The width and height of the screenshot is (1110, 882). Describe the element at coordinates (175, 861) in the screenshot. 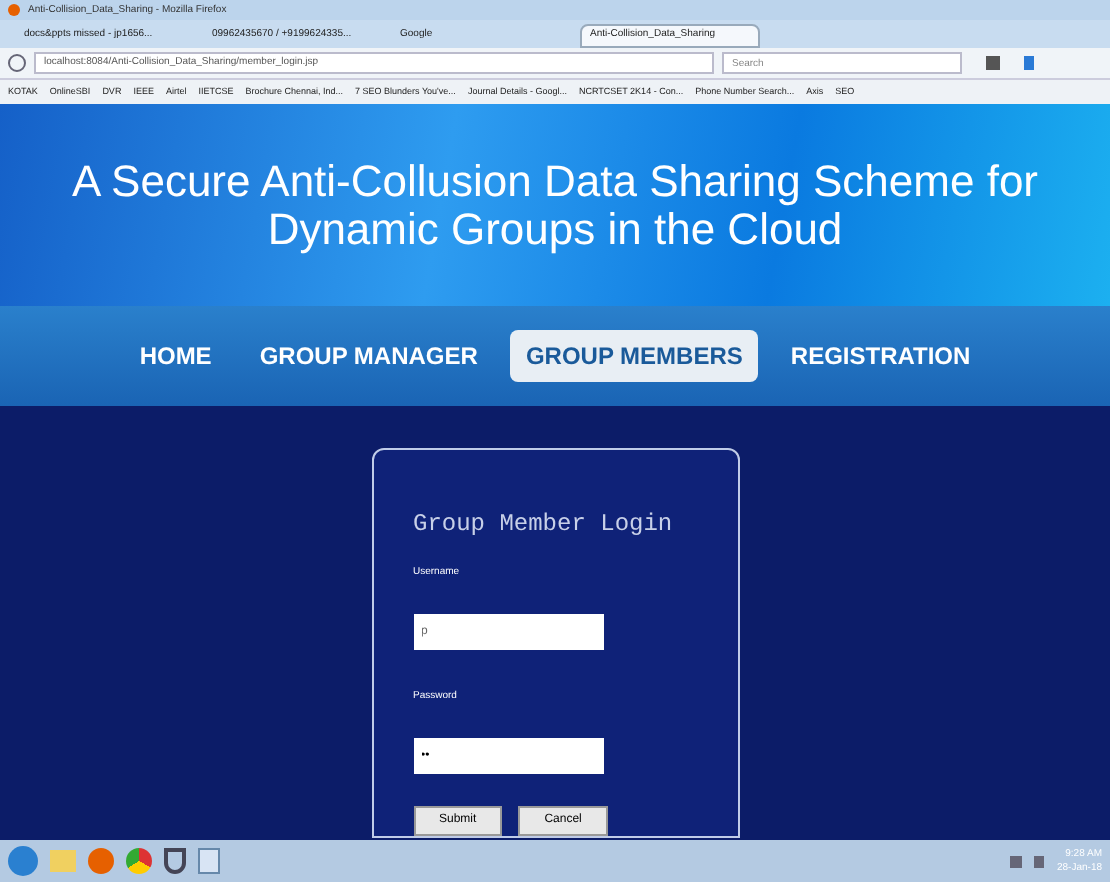

I see `shield-icon` at that location.